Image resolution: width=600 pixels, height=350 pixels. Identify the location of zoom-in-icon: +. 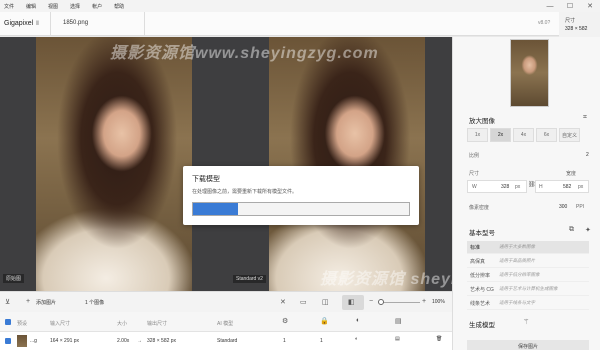
(424, 301).